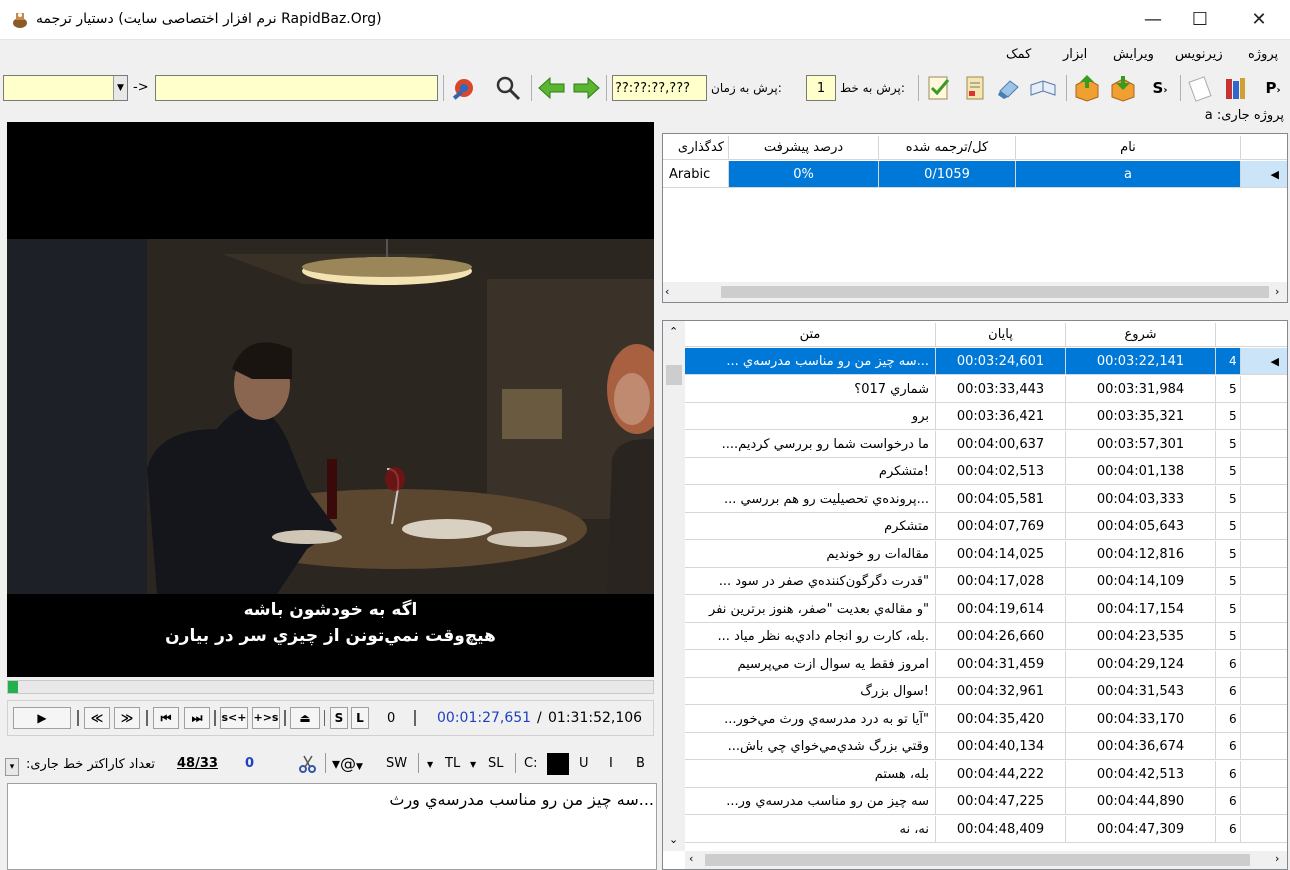 Image resolution: width=1290 pixels, height=870 pixels. Describe the element at coordinates (640, 763) in the screenshot. I see `bold-button: B` at that location.